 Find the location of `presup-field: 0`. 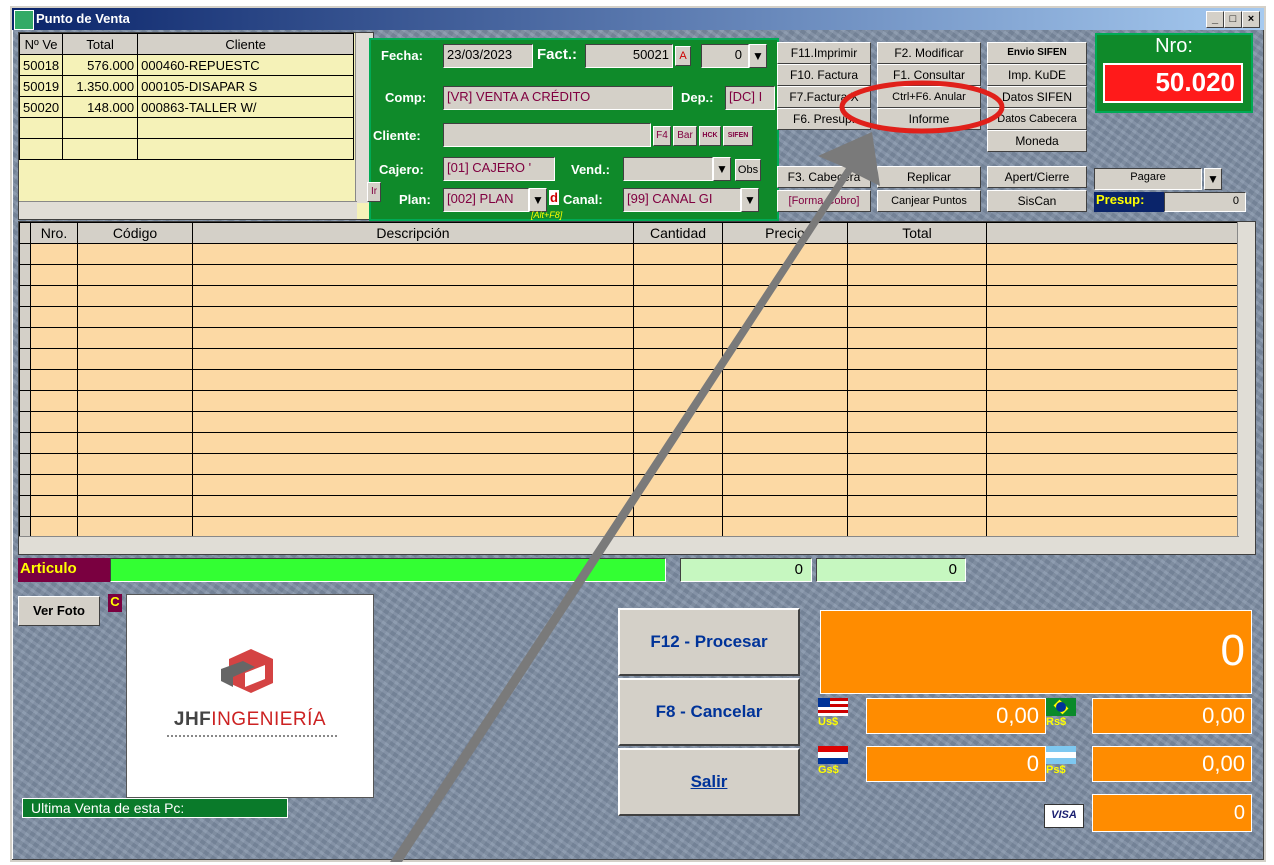

presup-field: 0 is located at coordinates (1205, 202).